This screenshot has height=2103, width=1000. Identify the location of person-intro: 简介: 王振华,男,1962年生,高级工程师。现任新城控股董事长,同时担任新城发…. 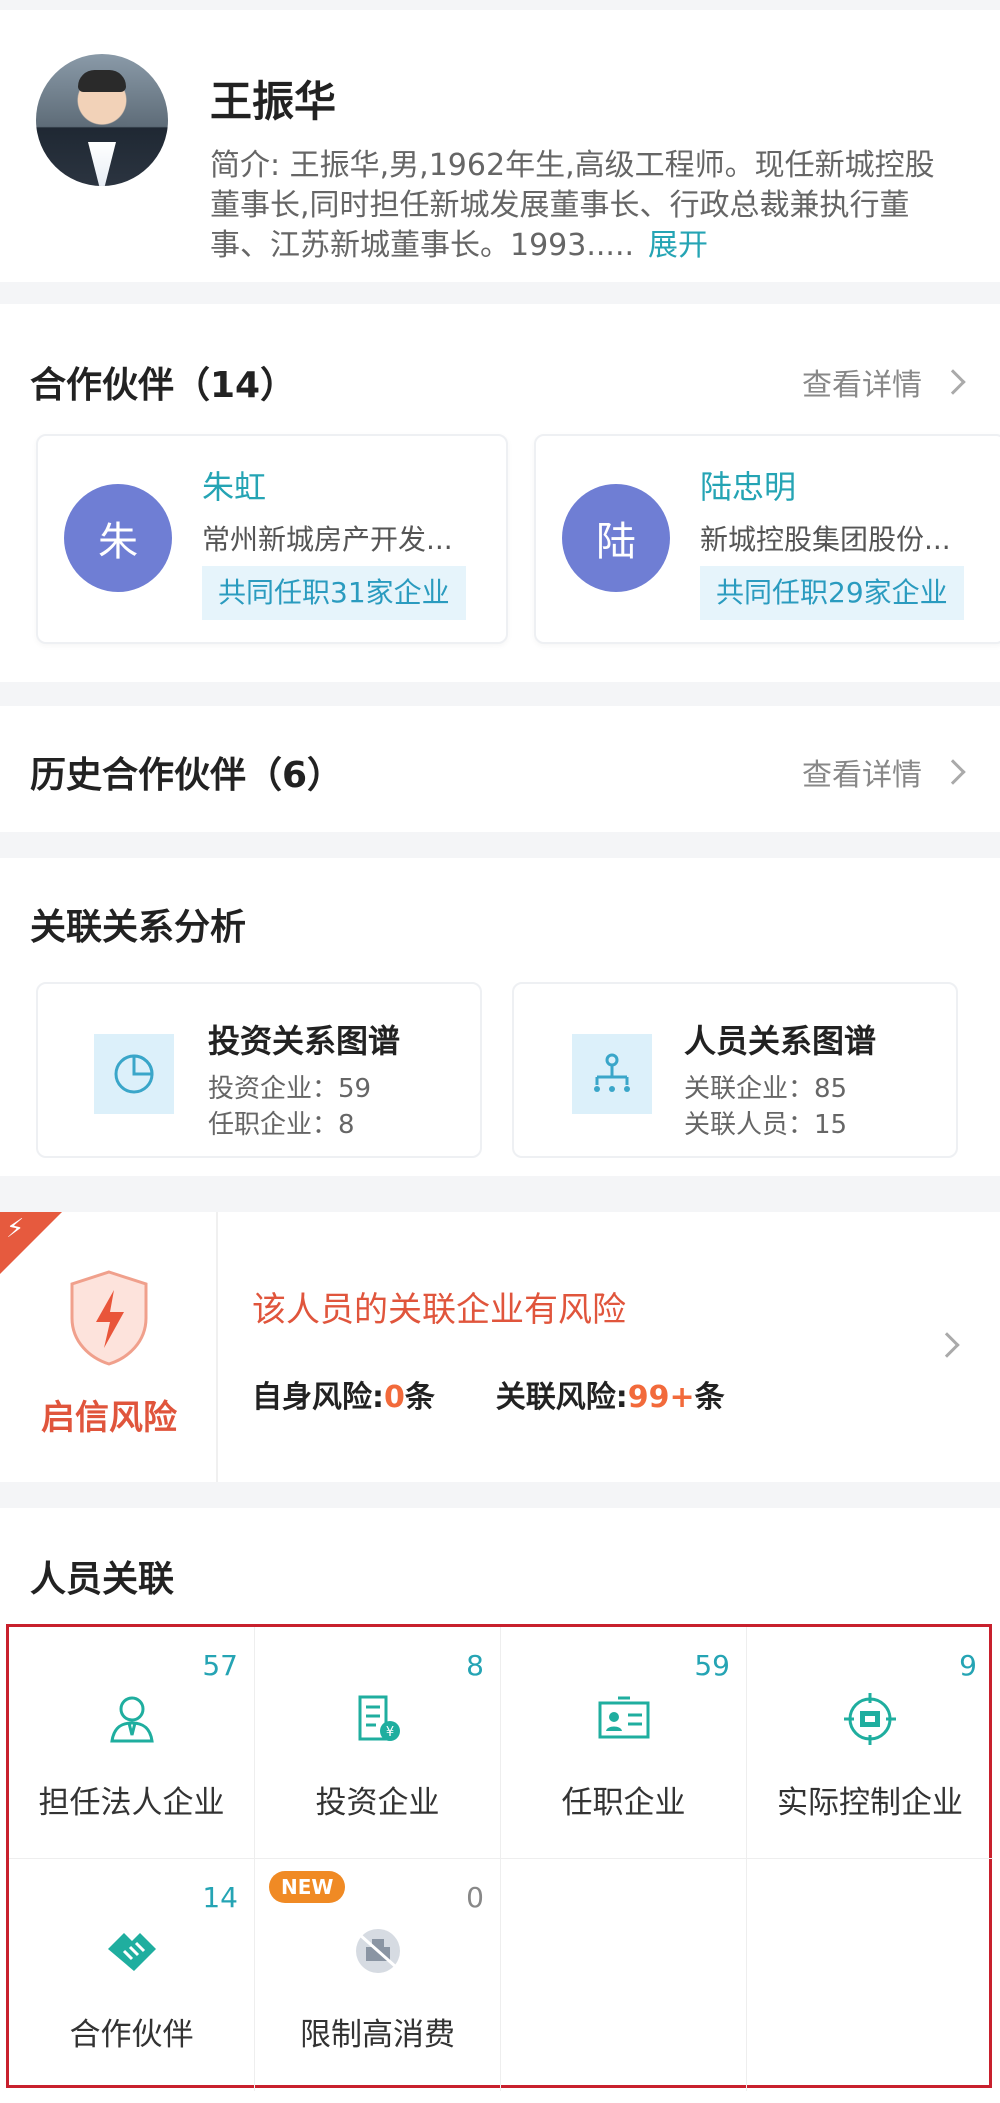
(580, 206).